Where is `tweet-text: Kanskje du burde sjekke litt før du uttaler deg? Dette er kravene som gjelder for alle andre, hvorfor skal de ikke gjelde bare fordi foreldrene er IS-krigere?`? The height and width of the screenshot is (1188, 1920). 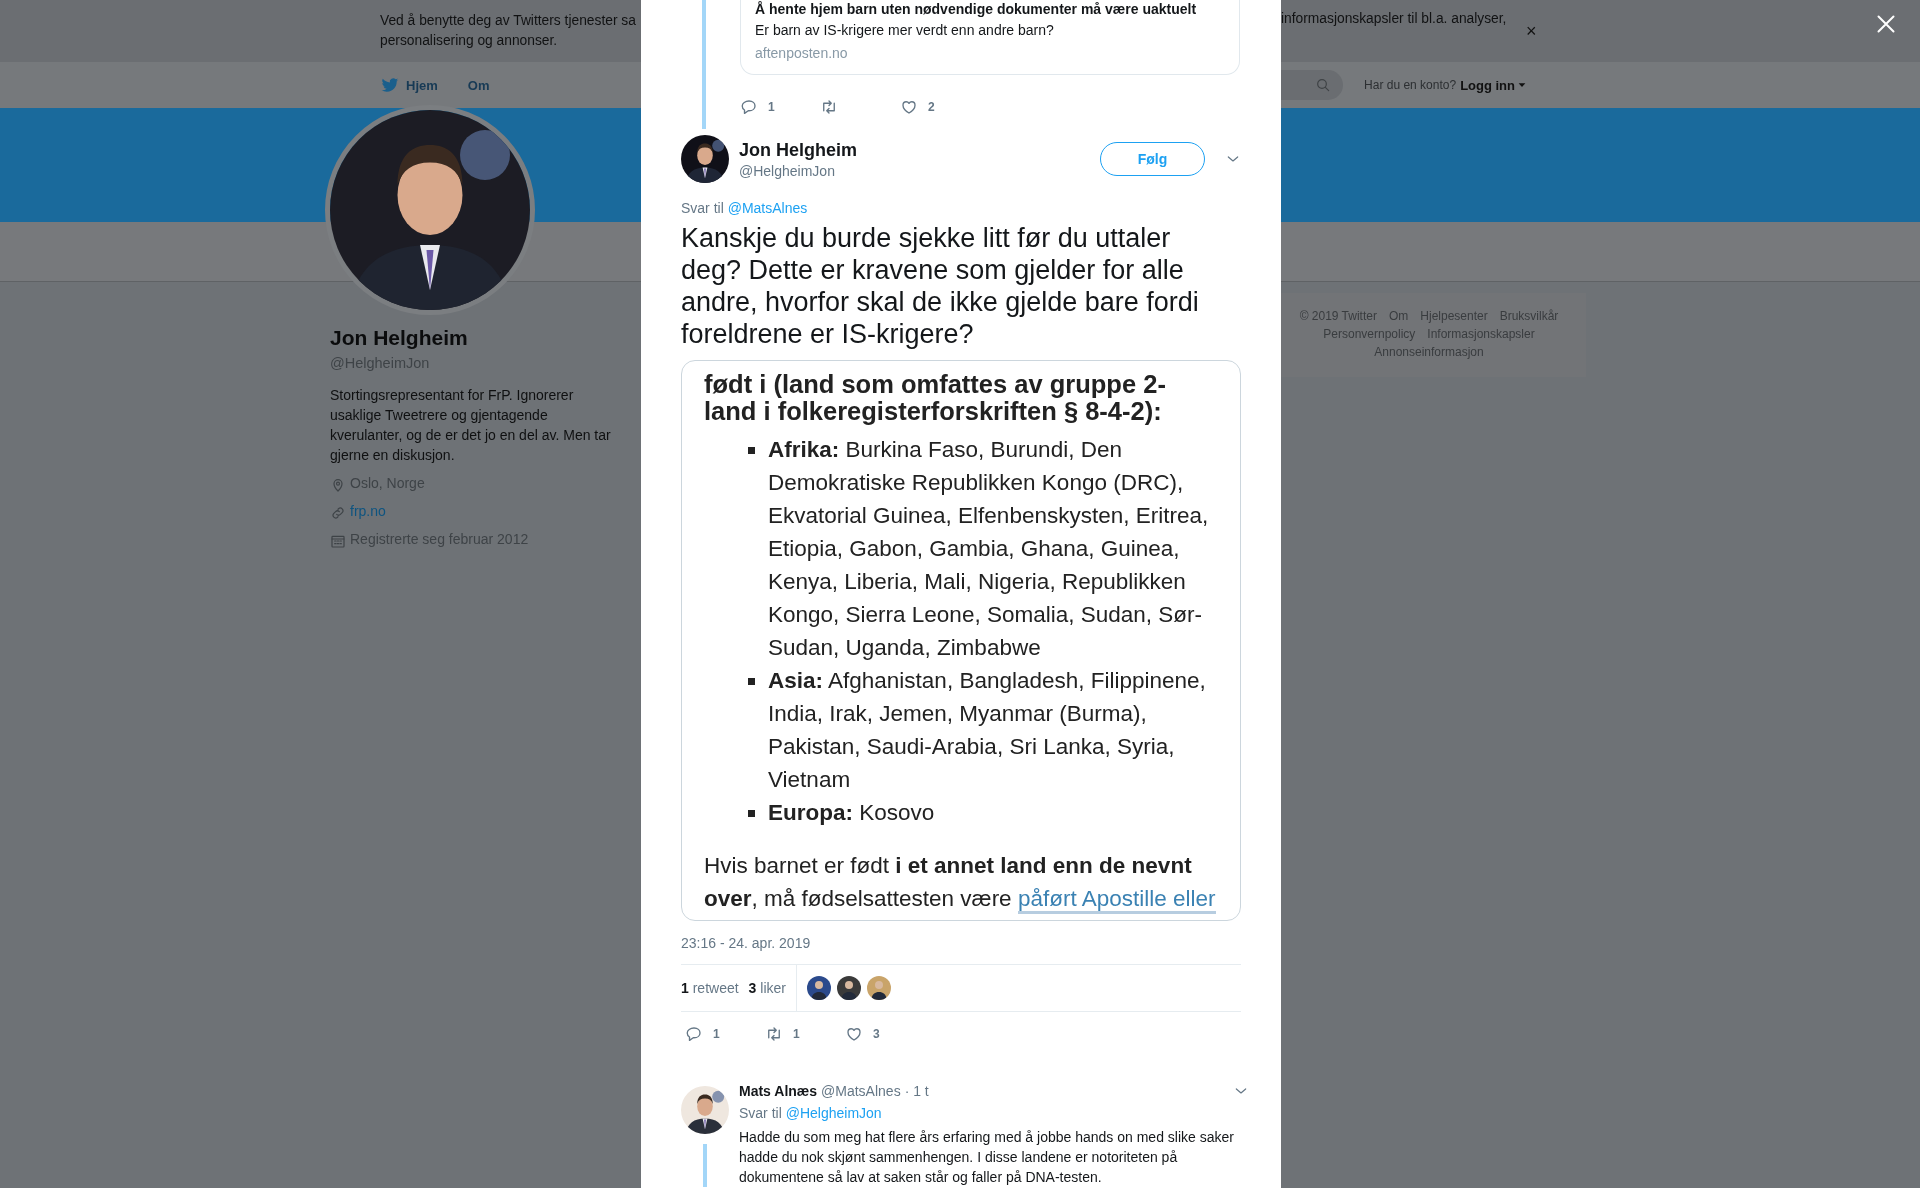 tweet-text: Kanskje du burde sjekke litt før du uttaler deg? Dette er kravene som gjelder for alle andre, hvorfor skal de ikke gjelde bare fordi foreldrene er IS-krigere? is located at coordinates (940, 286).